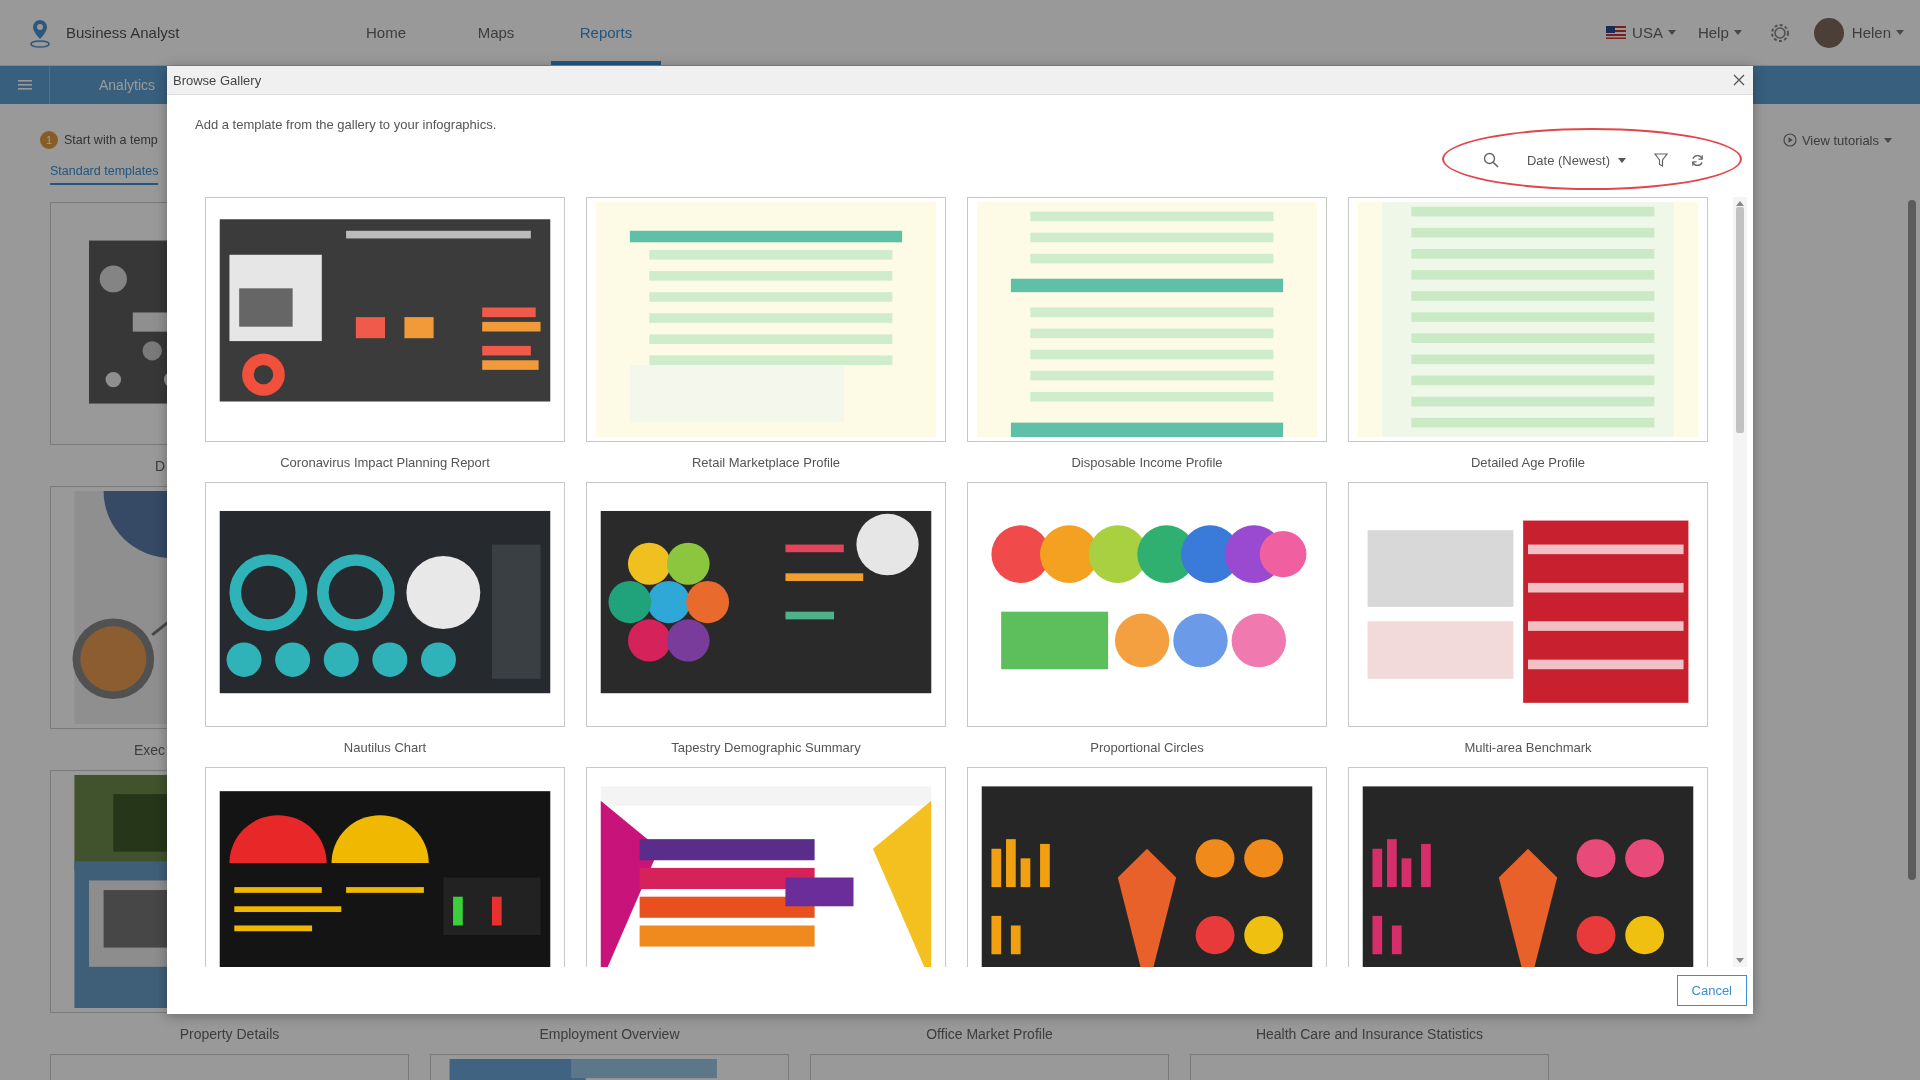 This screenshot has height=1080, width=1920. What do you see at coordinates (229, 1033) in the screenshot?
I see `template-name: Property Details` at bounding box center [229, 1033].